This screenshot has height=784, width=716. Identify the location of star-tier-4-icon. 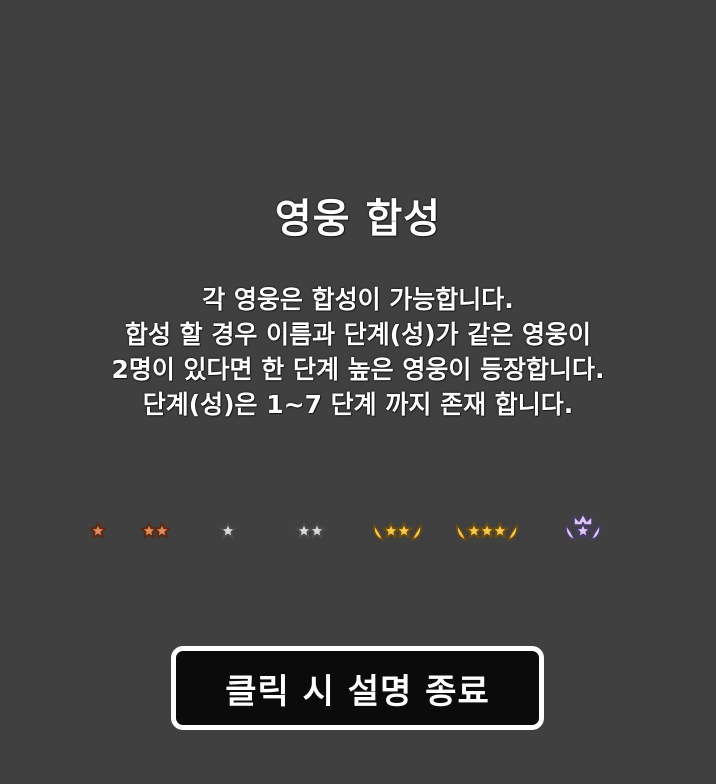
(310, 530).